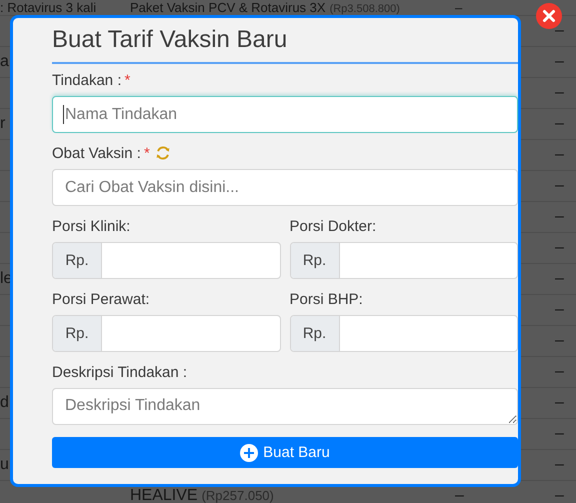 The width and height of the screenshot is (576, 503). I want to click on table-cell: HEALIVE, so click(164, 495).